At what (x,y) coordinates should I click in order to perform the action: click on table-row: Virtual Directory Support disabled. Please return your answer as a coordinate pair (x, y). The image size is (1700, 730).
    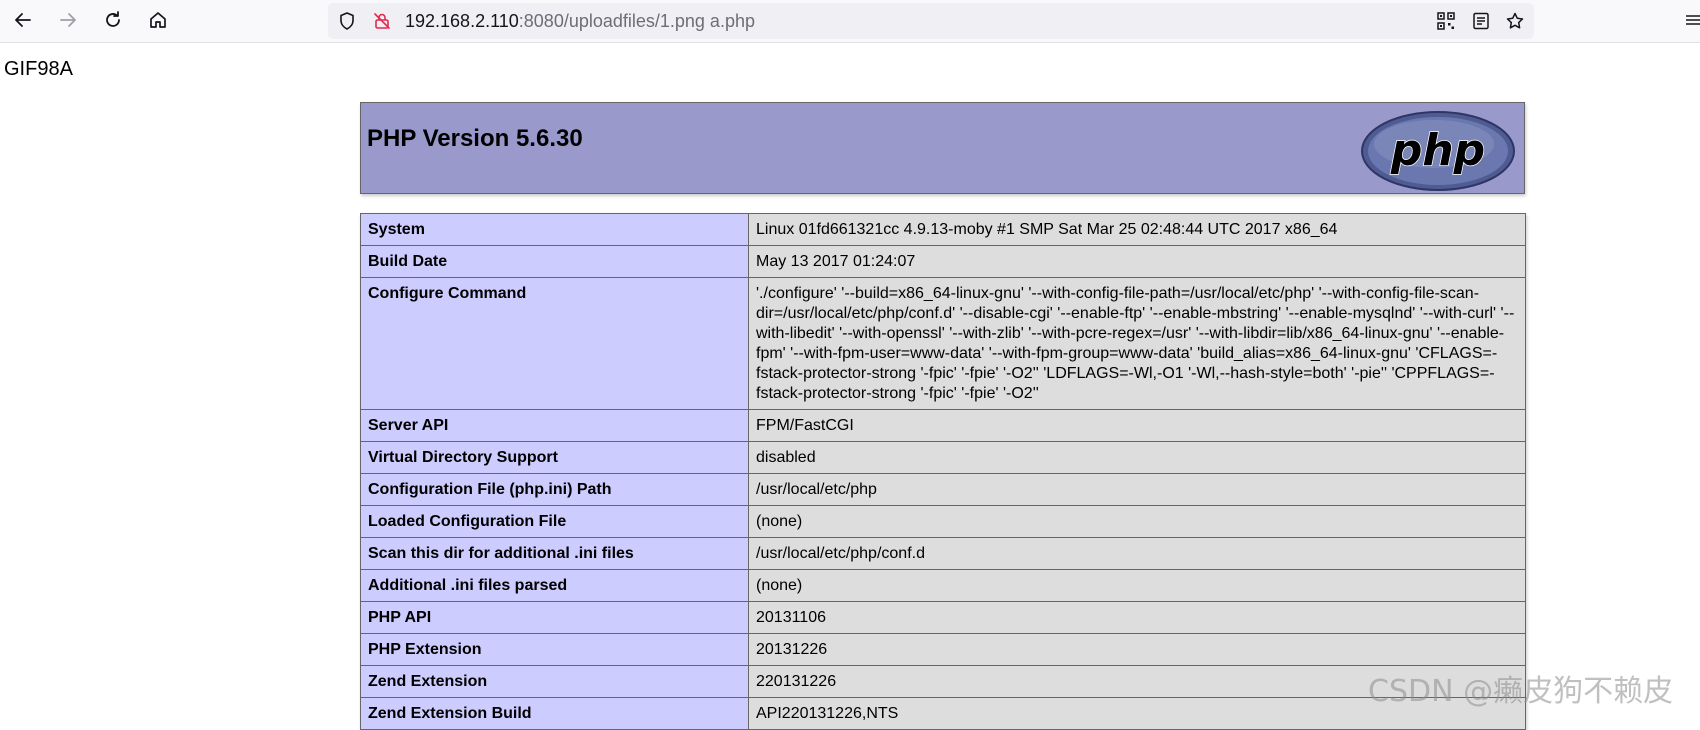
    Looking at the image, I should click on (943, 457).